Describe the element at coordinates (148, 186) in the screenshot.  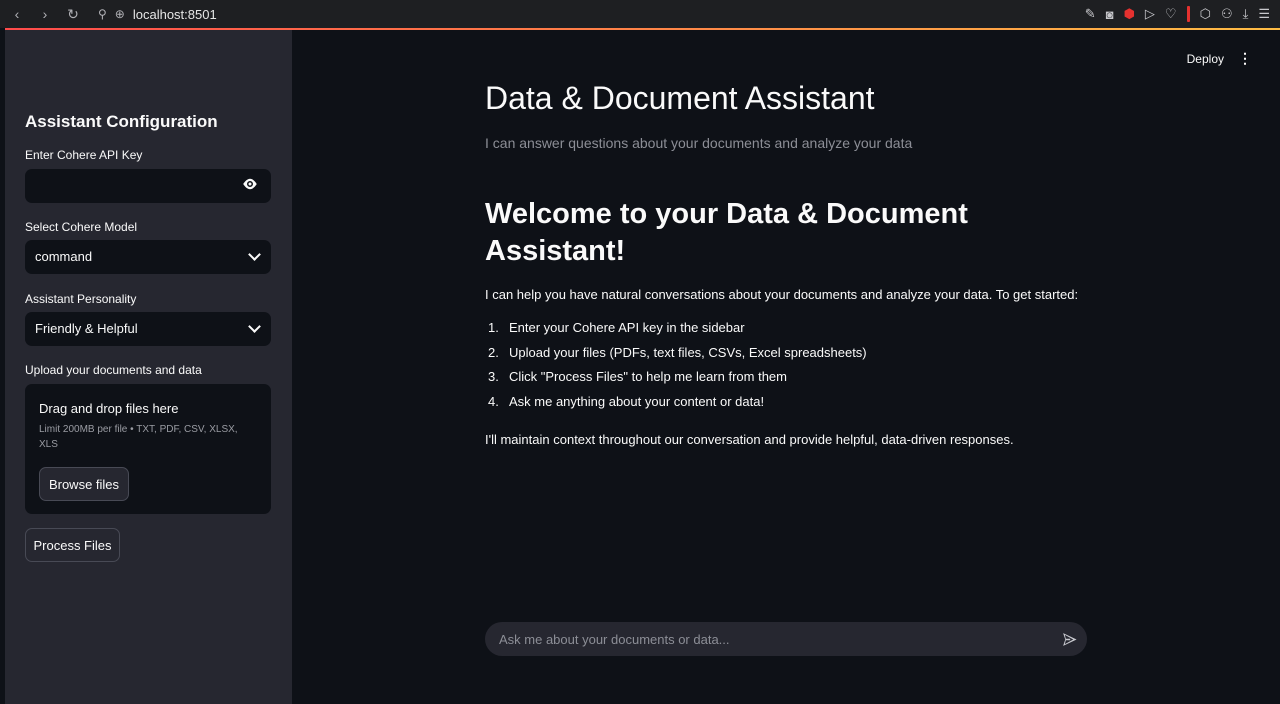
I see `api-key-field` at that location.